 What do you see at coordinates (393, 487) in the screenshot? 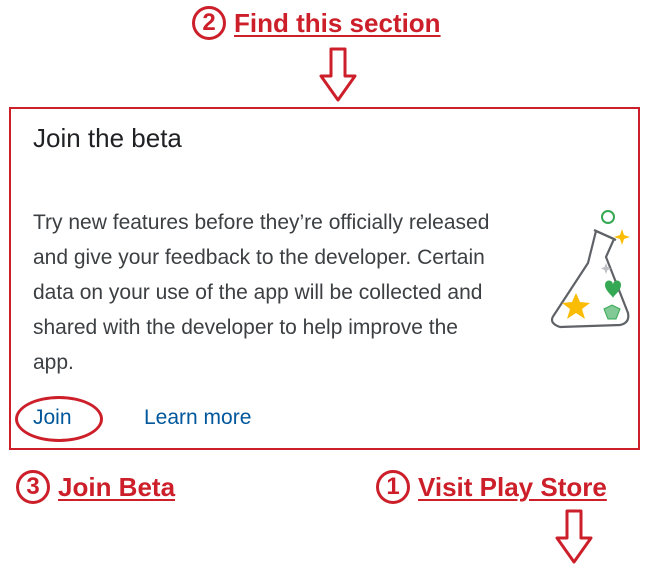
I see `step-1-number: 1` at bounding box center [393, 487].